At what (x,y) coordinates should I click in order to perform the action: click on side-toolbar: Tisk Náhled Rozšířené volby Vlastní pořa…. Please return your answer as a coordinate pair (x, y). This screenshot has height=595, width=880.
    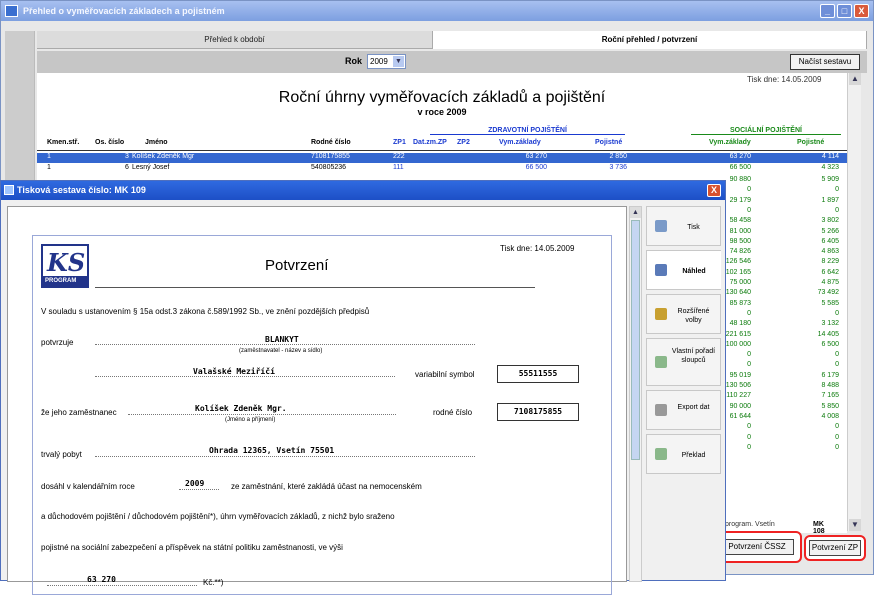
    Looking at the image, I should click on (683, 391).